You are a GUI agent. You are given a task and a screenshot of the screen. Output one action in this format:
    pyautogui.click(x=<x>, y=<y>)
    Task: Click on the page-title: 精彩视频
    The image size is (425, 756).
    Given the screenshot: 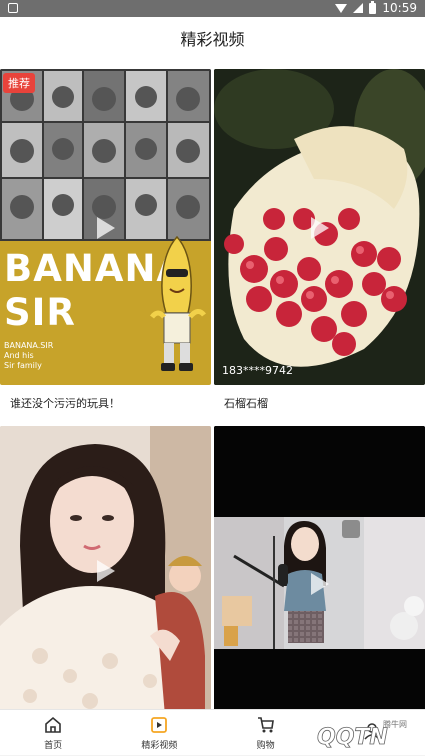 What is the action you would take?
    pyautogui.click(x=212, y=39)
    